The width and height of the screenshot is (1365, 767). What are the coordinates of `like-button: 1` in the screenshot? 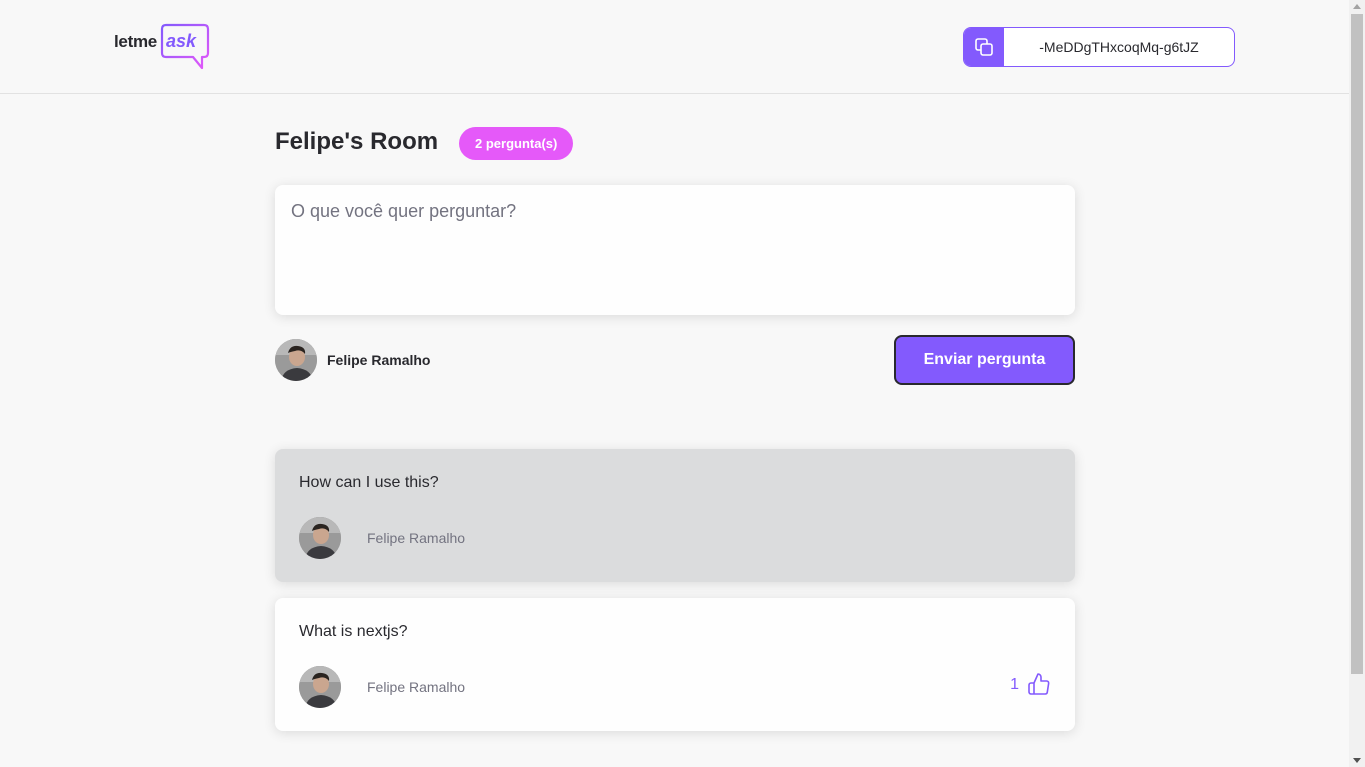 It's located at (1030, 684).